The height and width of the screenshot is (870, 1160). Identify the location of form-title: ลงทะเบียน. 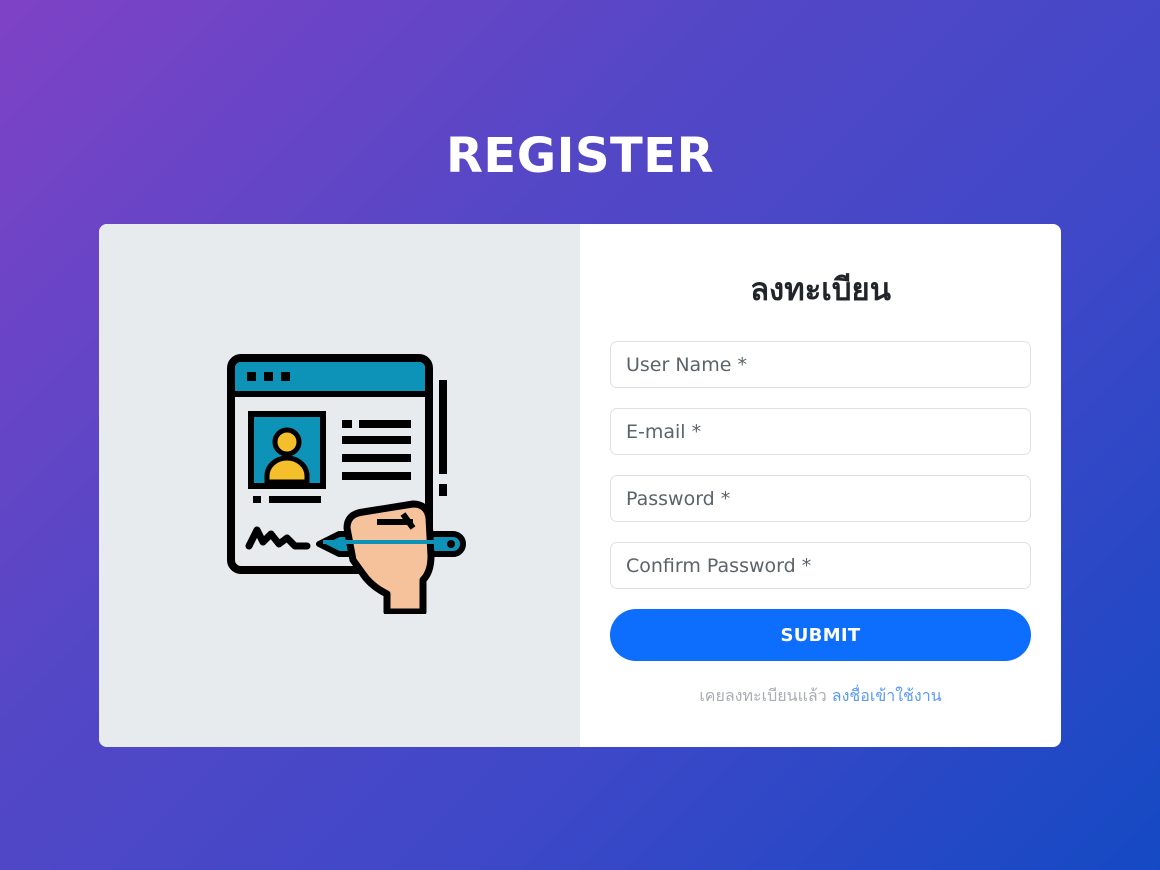
(820, 290).